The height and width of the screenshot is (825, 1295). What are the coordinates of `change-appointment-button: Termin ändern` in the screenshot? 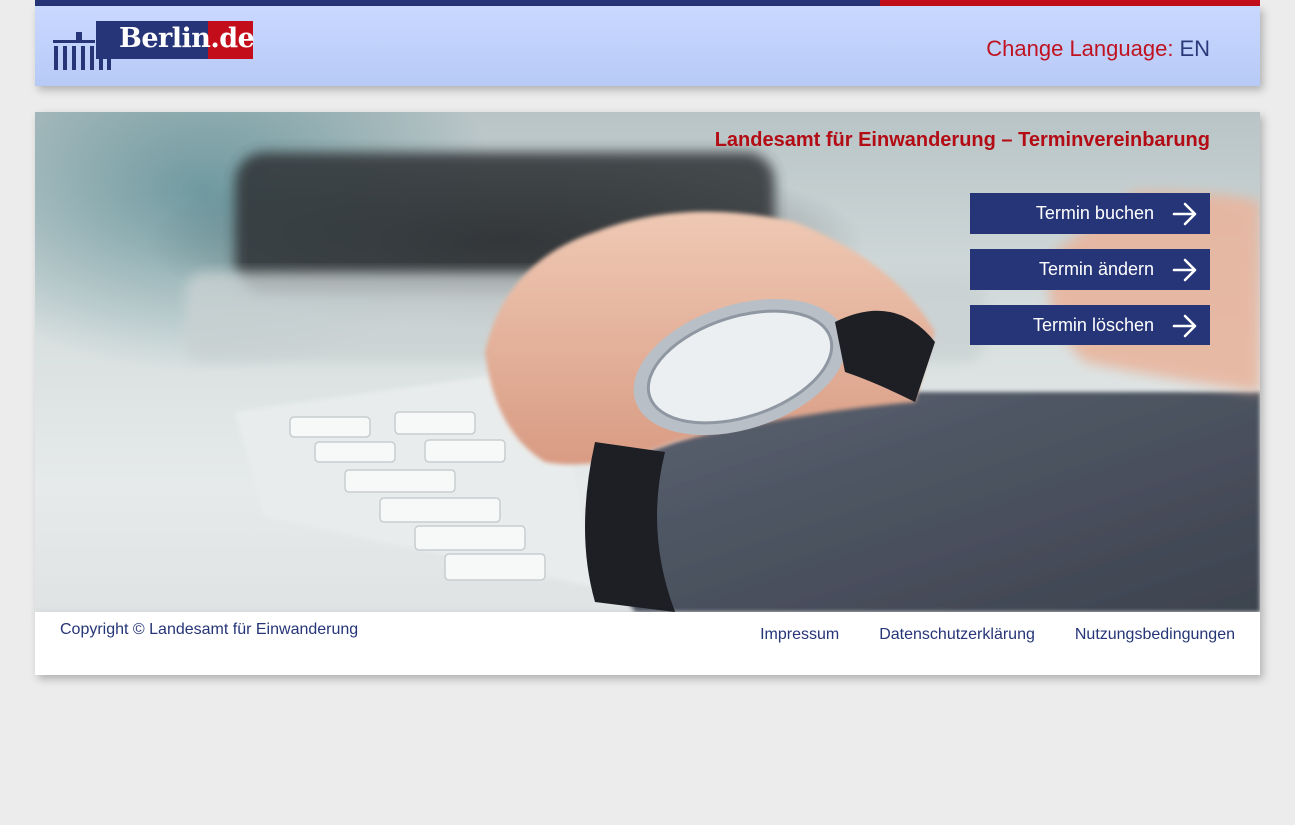 It's located at (1090, 269).